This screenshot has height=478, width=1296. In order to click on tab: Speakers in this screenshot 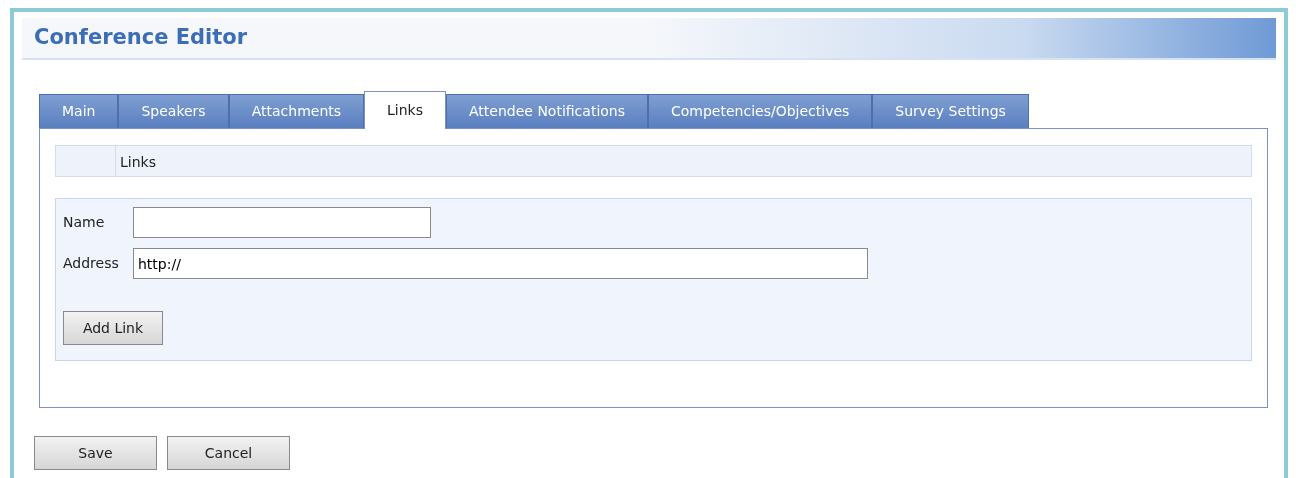, I will do `click(173, 111)`.